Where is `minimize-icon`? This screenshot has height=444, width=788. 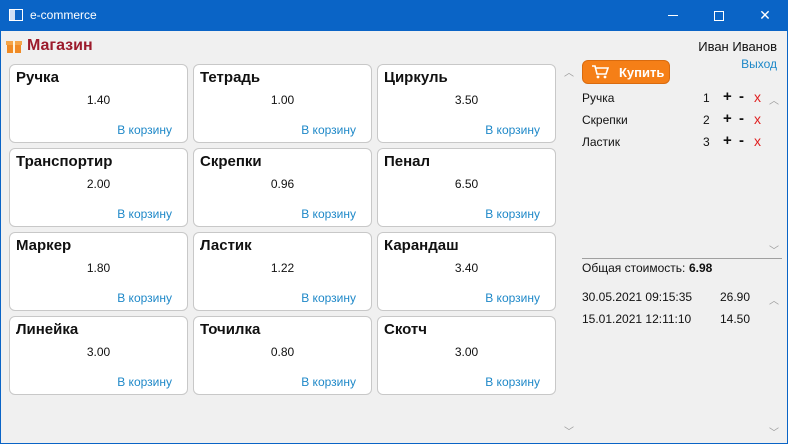 minimize-icon is located at coordinates (673, 15).